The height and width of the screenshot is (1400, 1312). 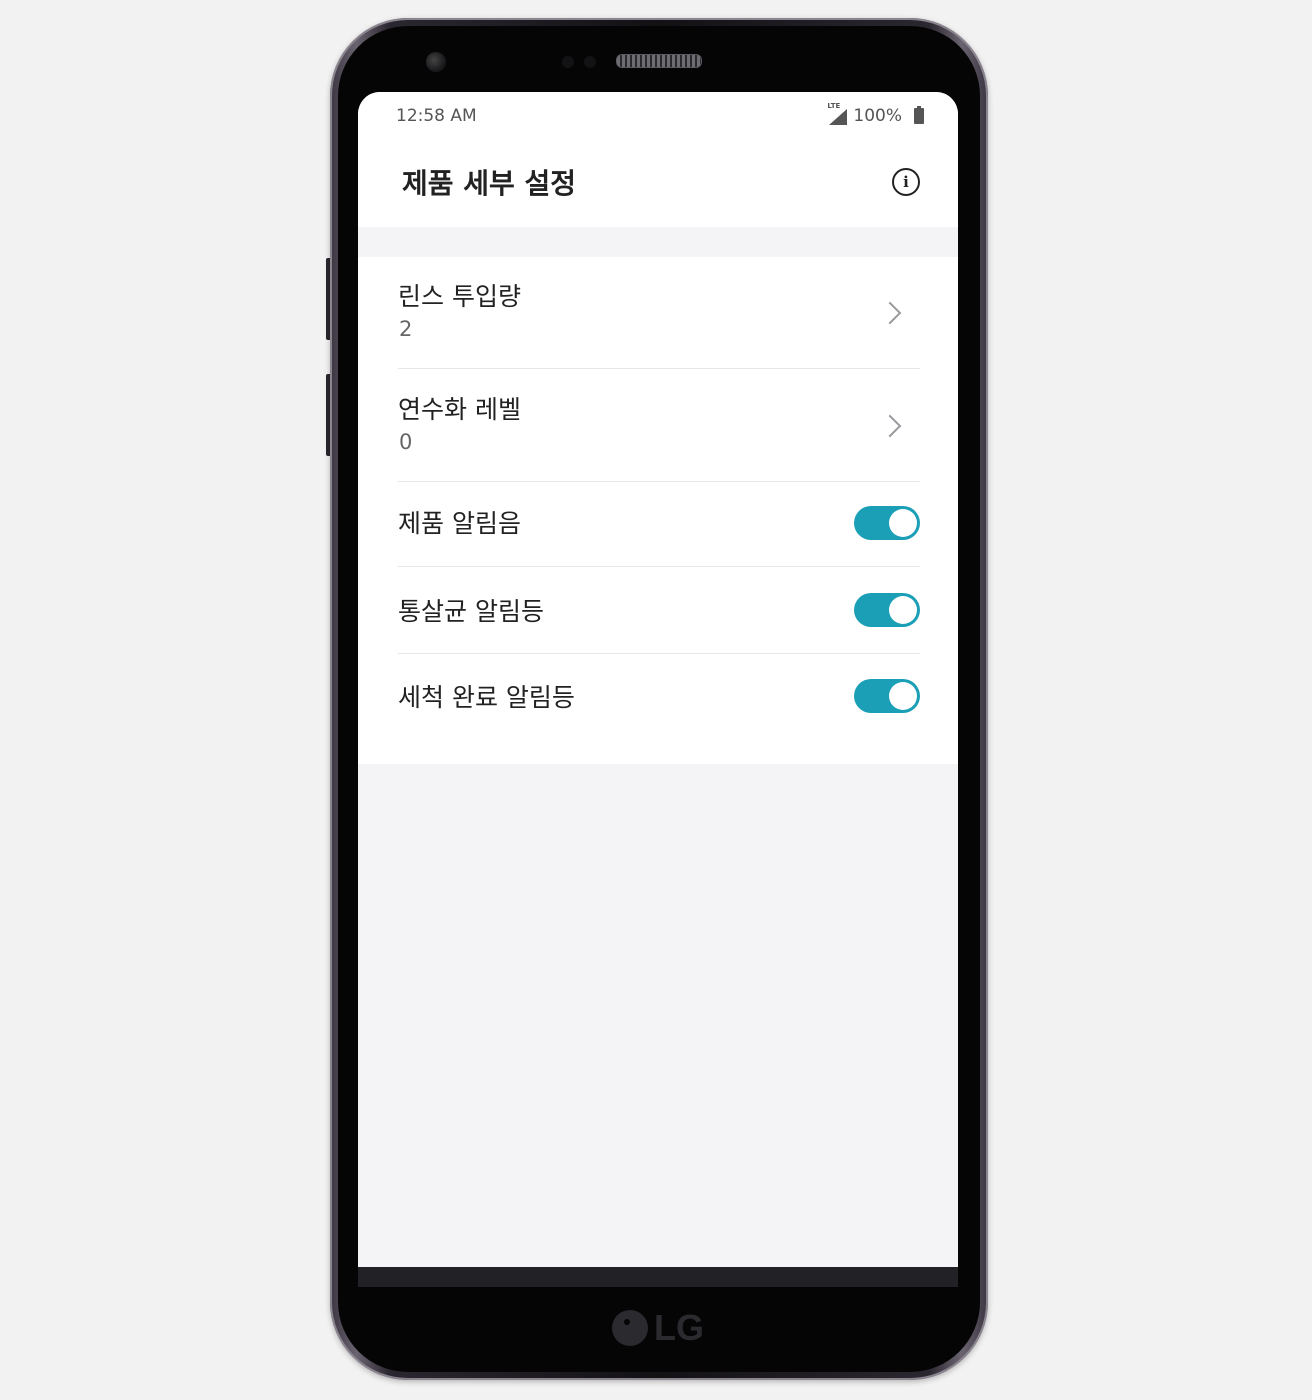 I want to click on front-camera-icon, so click(x=436, y=62).